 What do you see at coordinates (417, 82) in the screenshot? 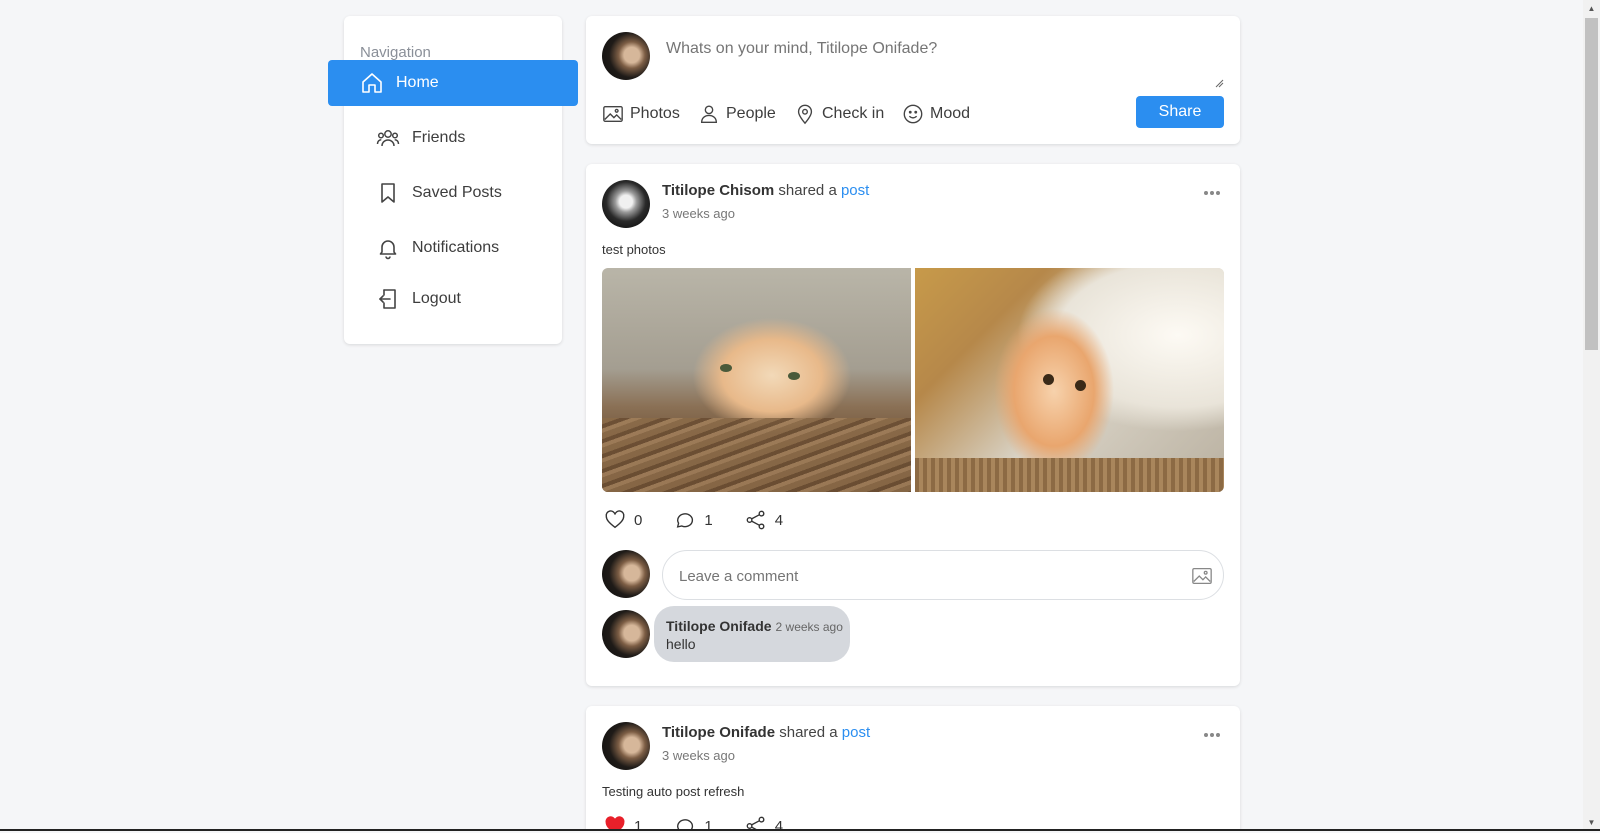
I see `sidebar-item-label: Home` at bounding box center [417, 82].